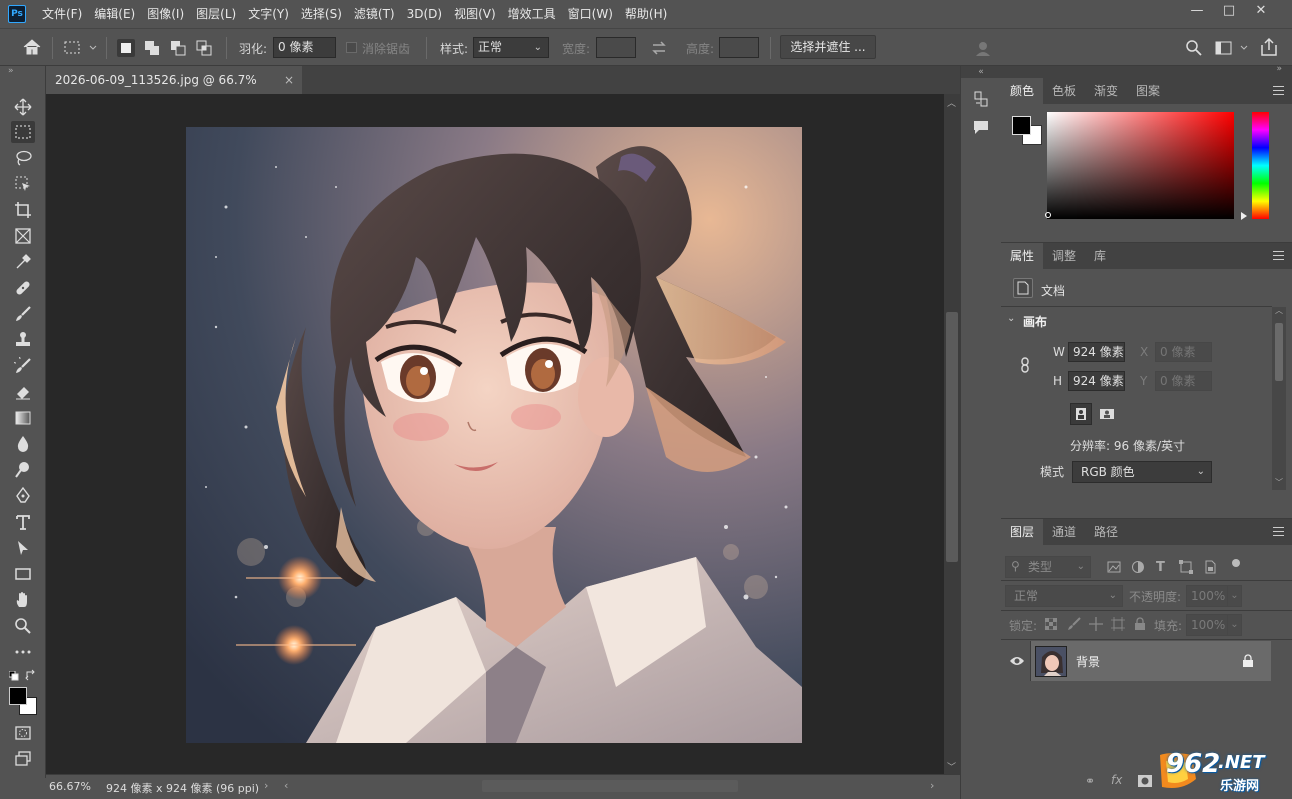 The height and width of the screenshot is (799, 1292). Describe the element at coordinates (1106, 532) in the screenshot. I see `panel-tab: 路径` at that location.